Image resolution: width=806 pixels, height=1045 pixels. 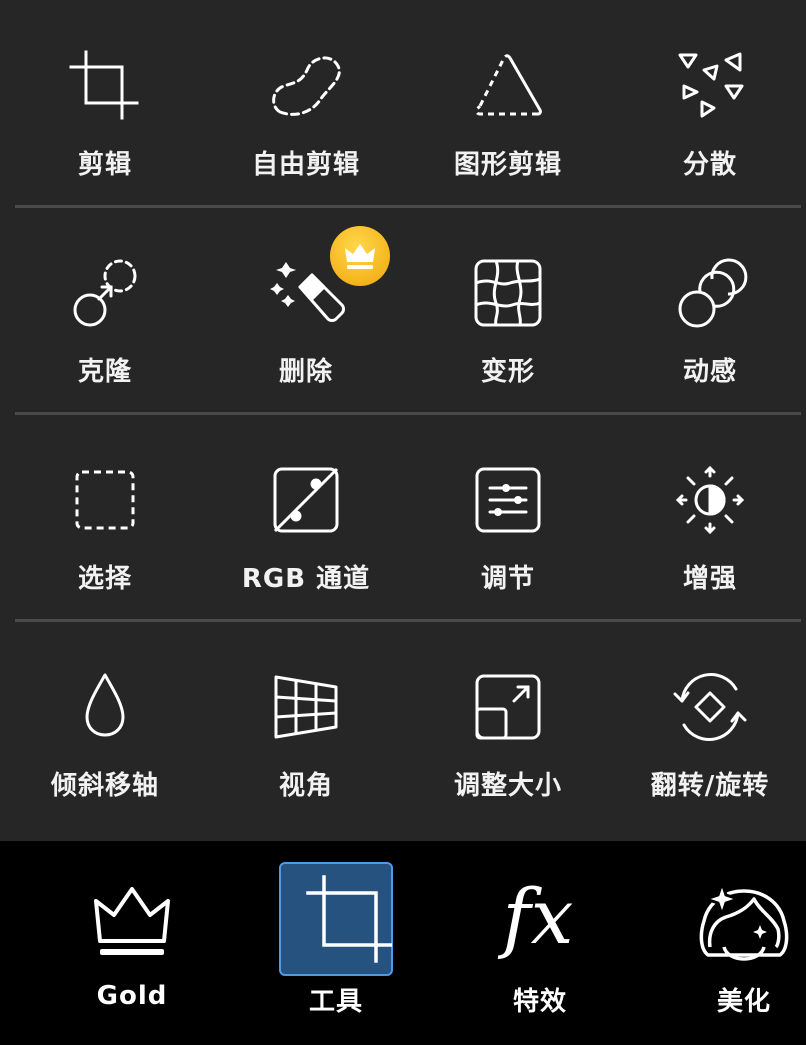 What do you see at coordinates (507, 579) in the screenshot?
I see `tool-label: 调节` at bounding box center [507, 579].